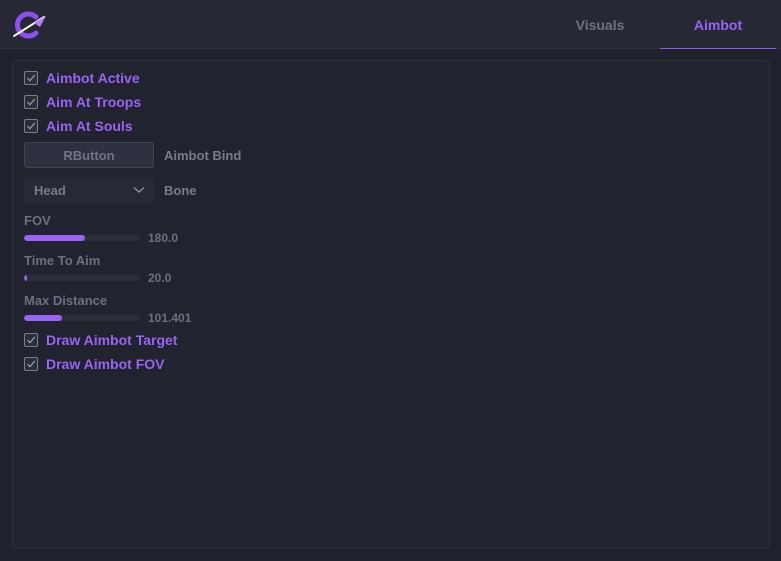 This screenshot has height=561, width=781. Describe the element at coordinates (600, 24) in the screenshot. I see `tab-visuals: Visuals` at that location.